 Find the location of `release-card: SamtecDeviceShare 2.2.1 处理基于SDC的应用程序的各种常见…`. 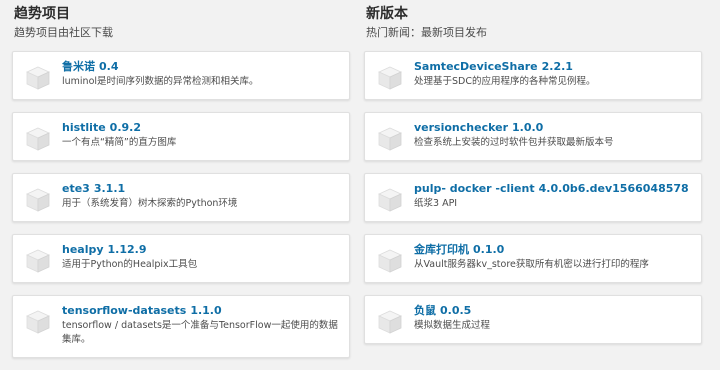

release-card: SamtecDeviceShare 2.2.1 处理基于SDC的应用程序的各种常见… is located at coordinates (533, 75).